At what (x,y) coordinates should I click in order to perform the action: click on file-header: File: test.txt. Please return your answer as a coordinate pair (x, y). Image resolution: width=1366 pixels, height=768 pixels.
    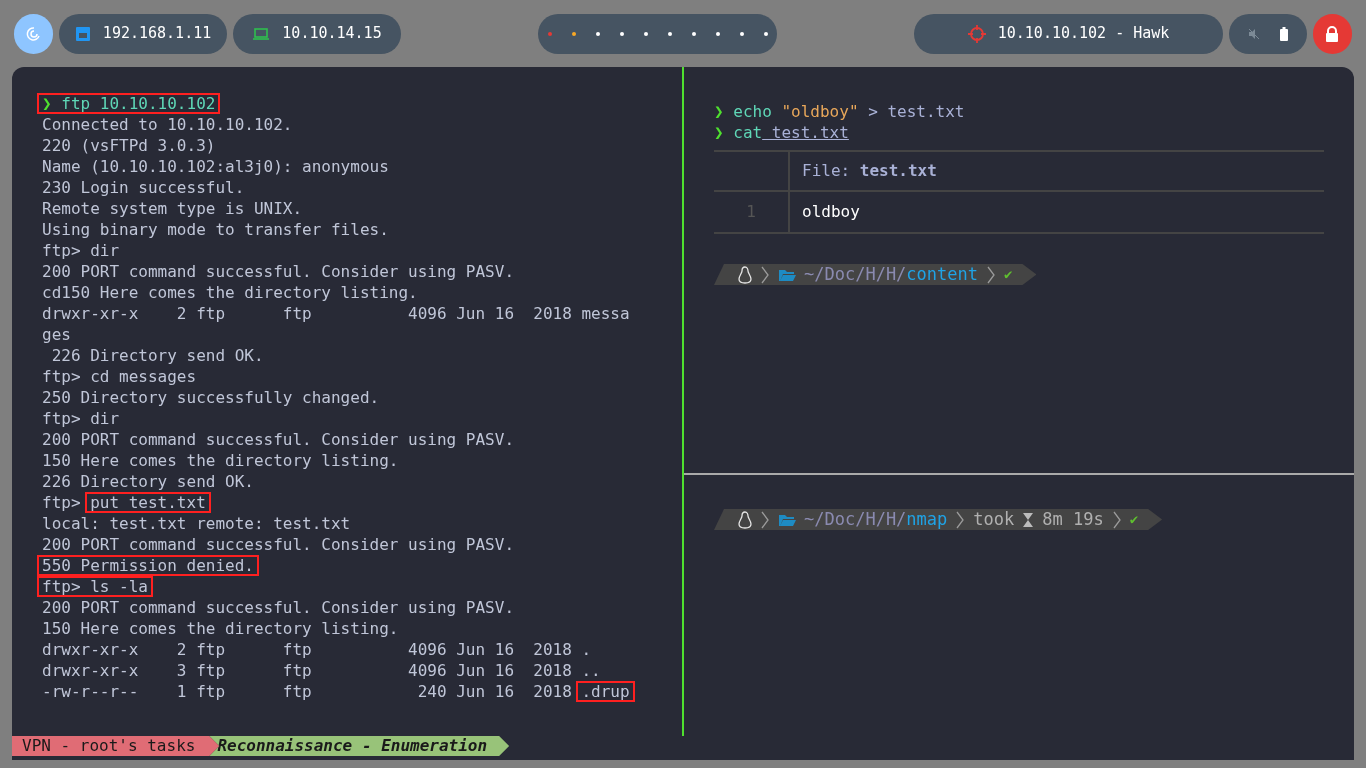
    Looking at the image, I should click on (869, 171).